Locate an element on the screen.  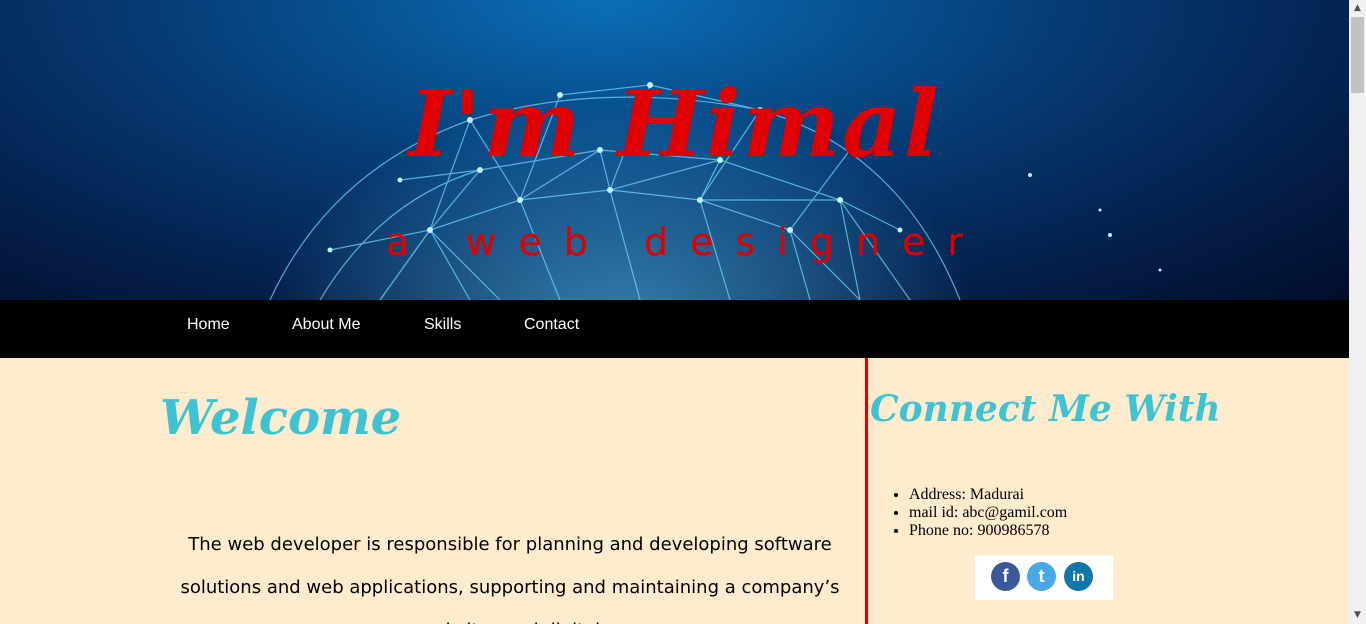
connect-heading: Connect Me With is located at coordinates (1045, 409).